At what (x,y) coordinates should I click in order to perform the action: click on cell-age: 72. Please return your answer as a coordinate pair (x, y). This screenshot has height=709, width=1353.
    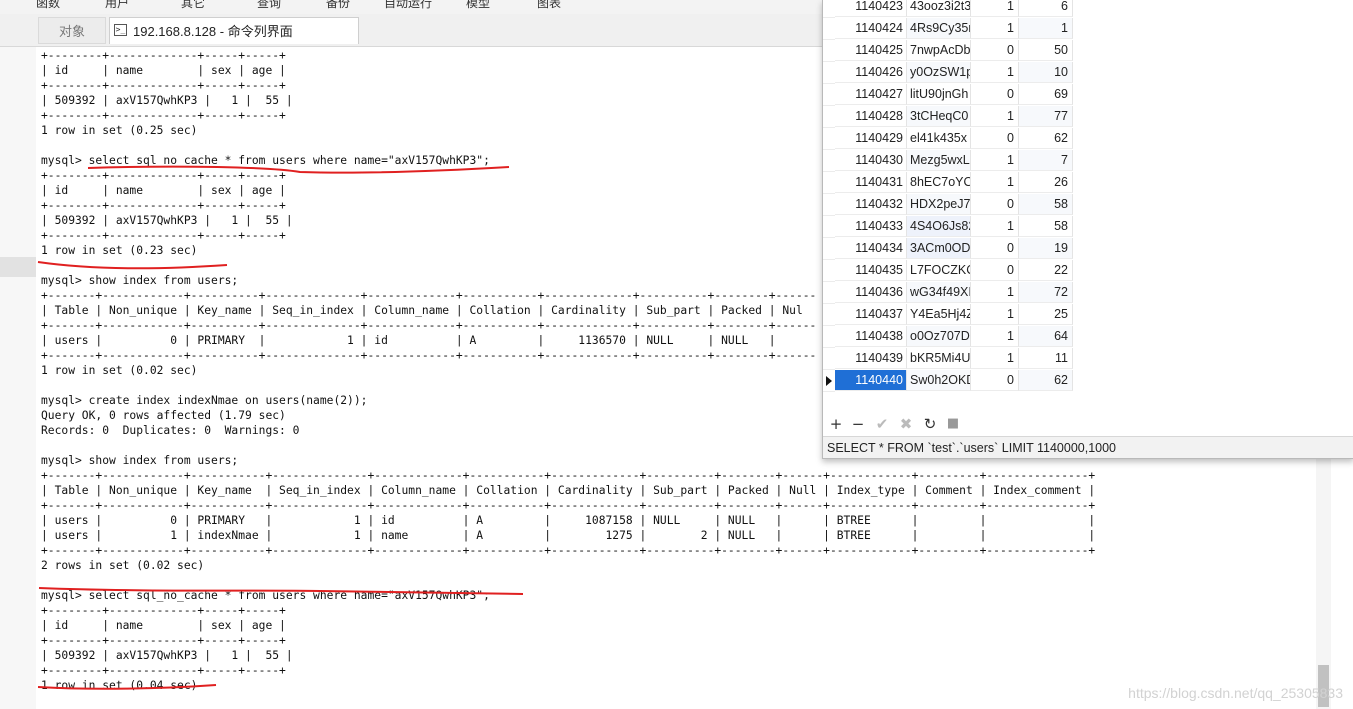
    Looking at the image, I should click on (1046, 292).